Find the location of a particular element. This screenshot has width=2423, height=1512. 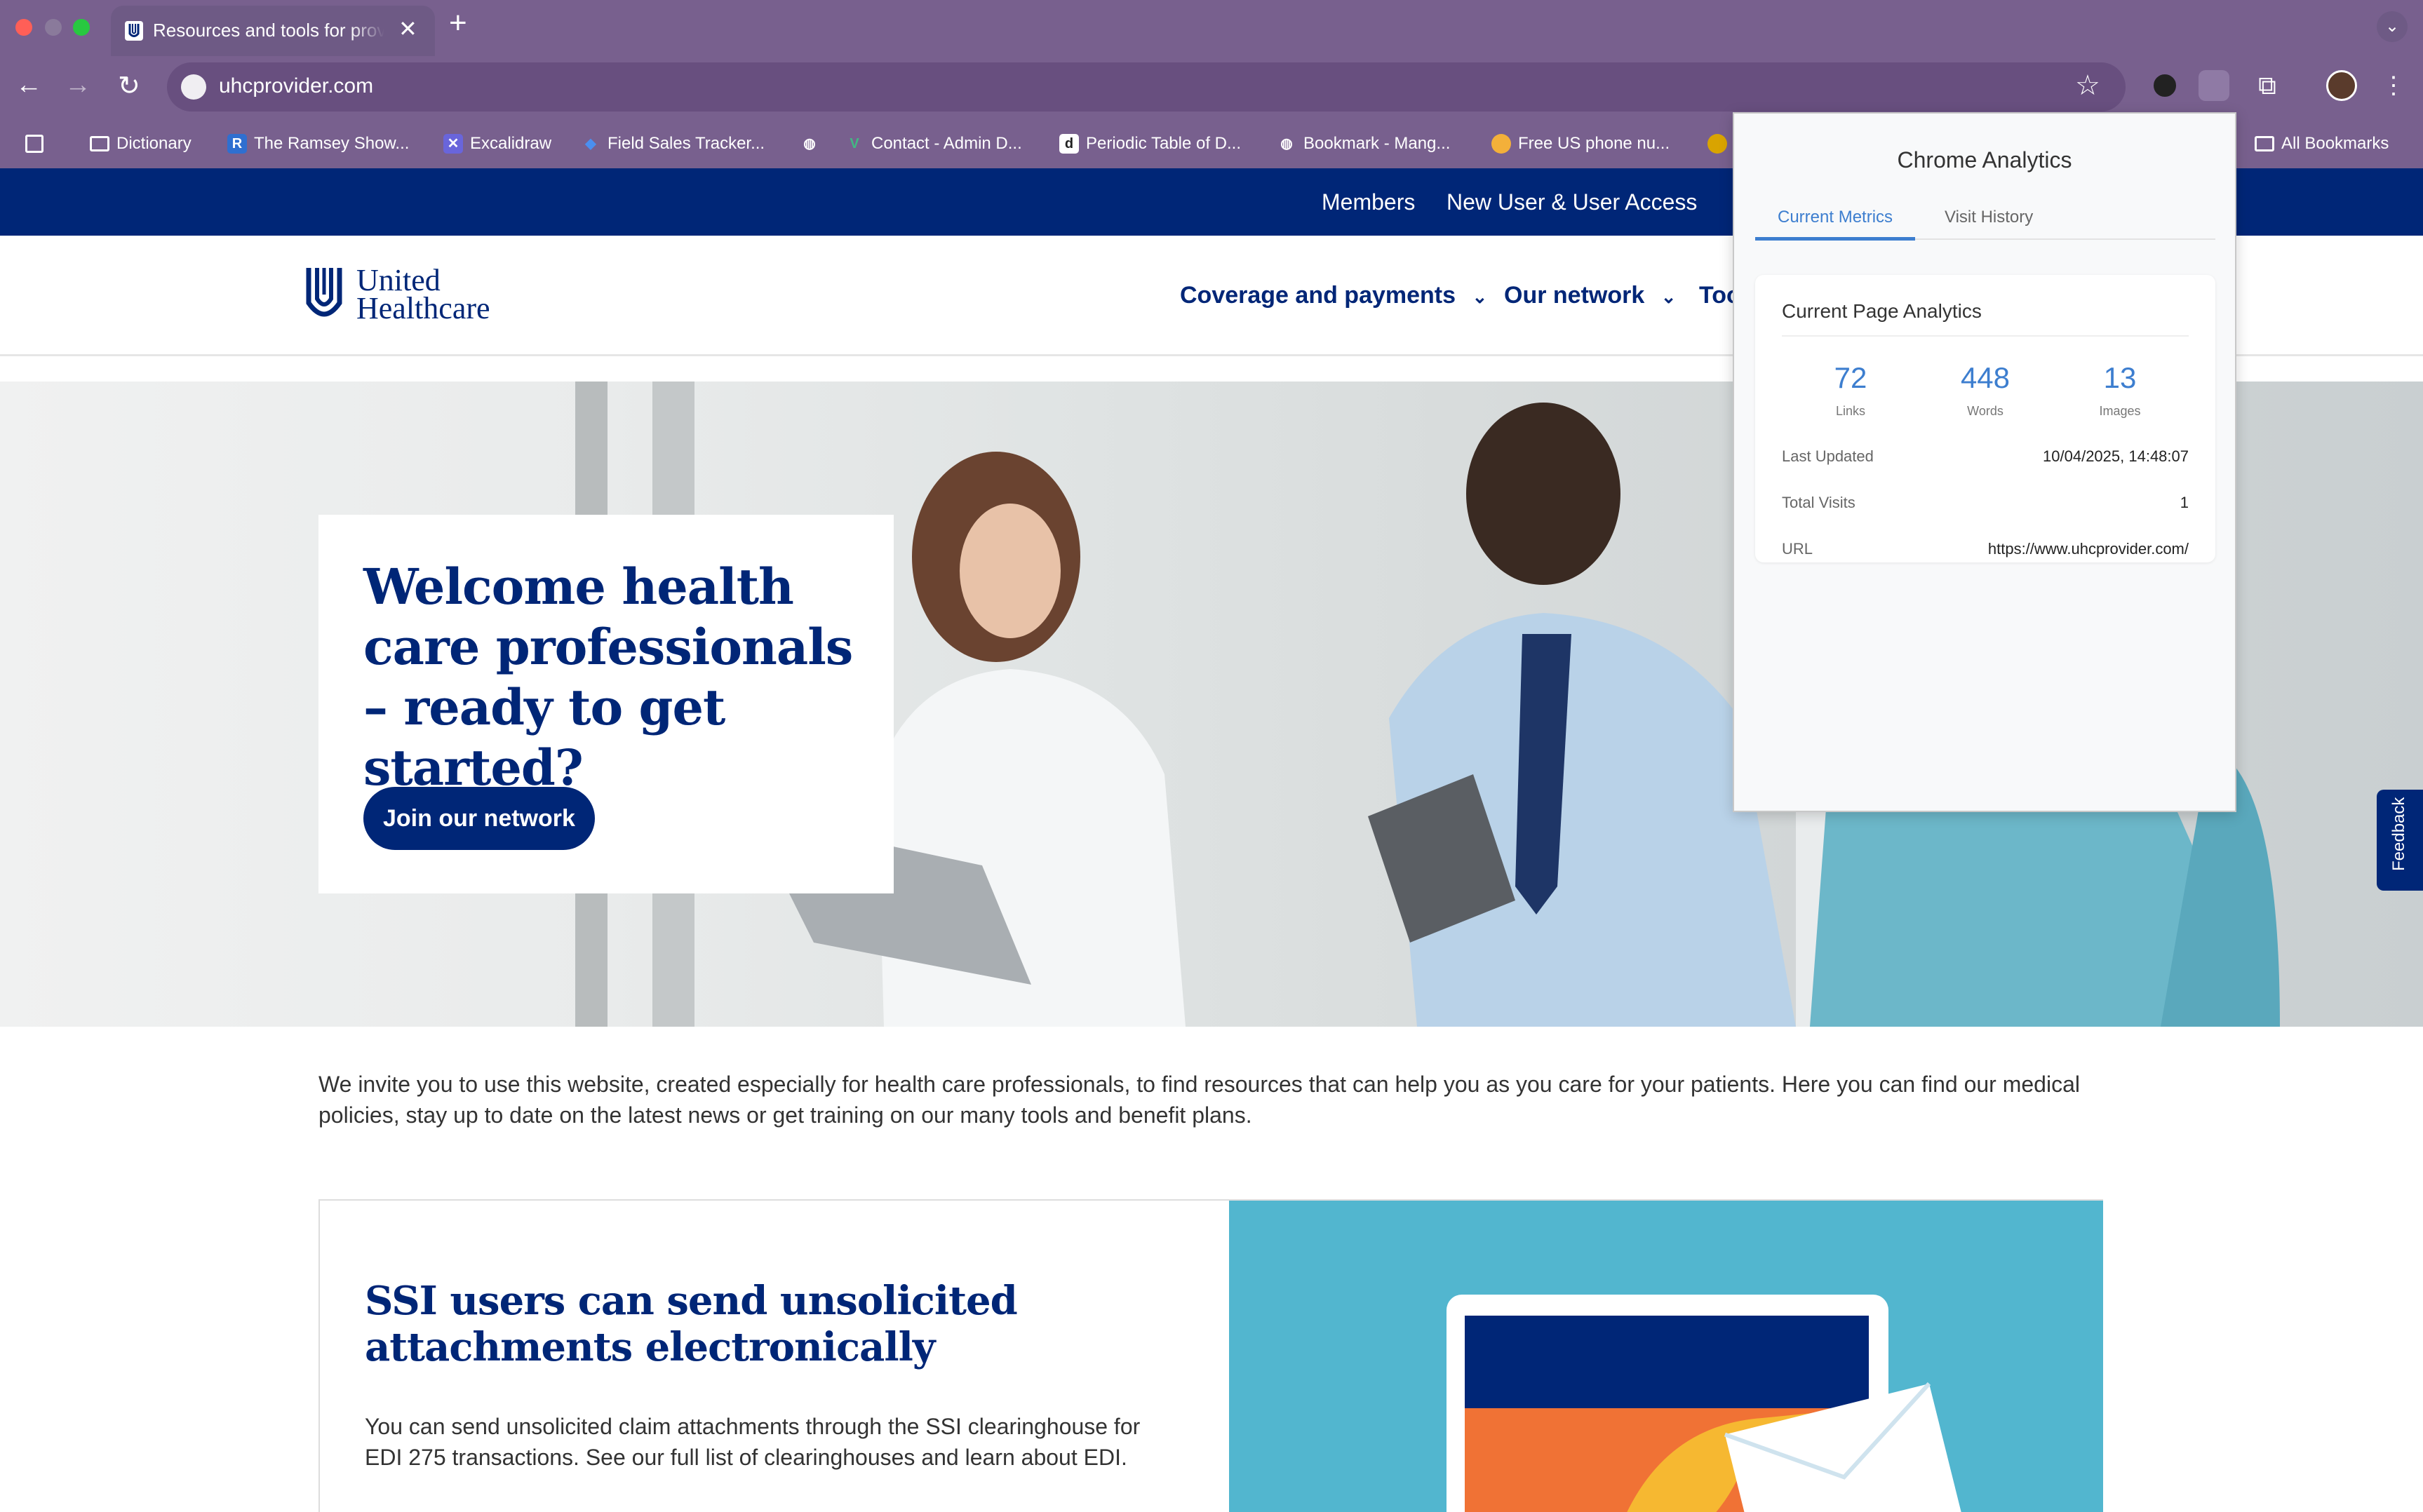

window-minimize-button is located at coordinates (54, 27).